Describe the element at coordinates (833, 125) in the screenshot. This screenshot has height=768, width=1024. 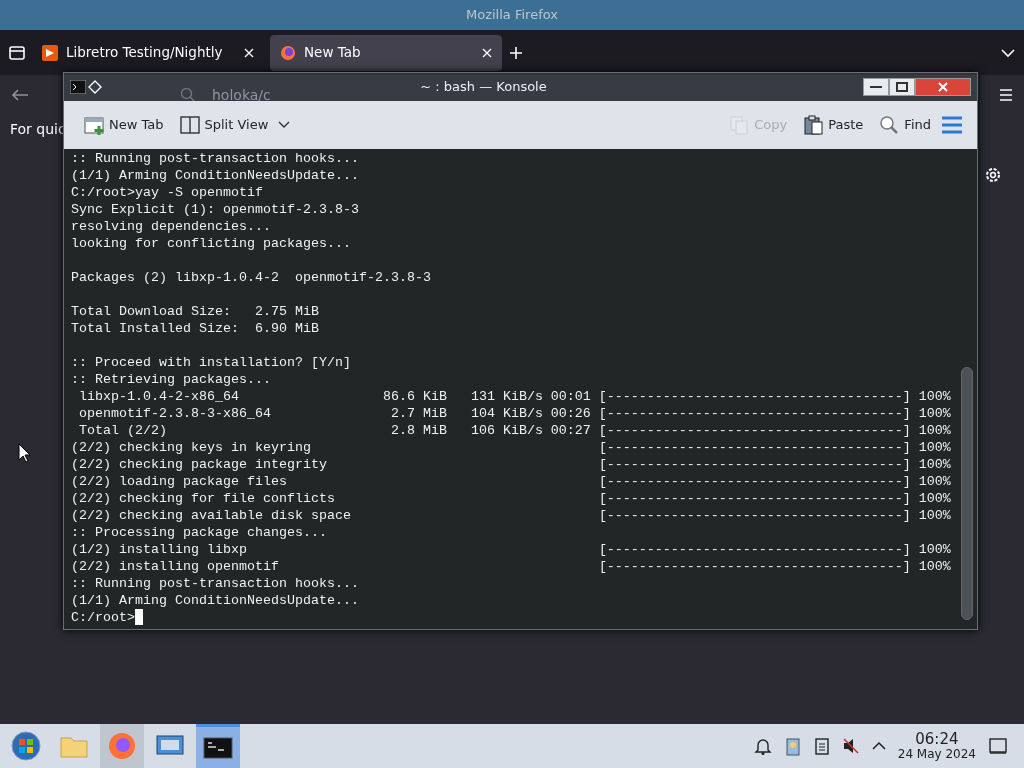
I see `toolbar-button: Paste` at that location.